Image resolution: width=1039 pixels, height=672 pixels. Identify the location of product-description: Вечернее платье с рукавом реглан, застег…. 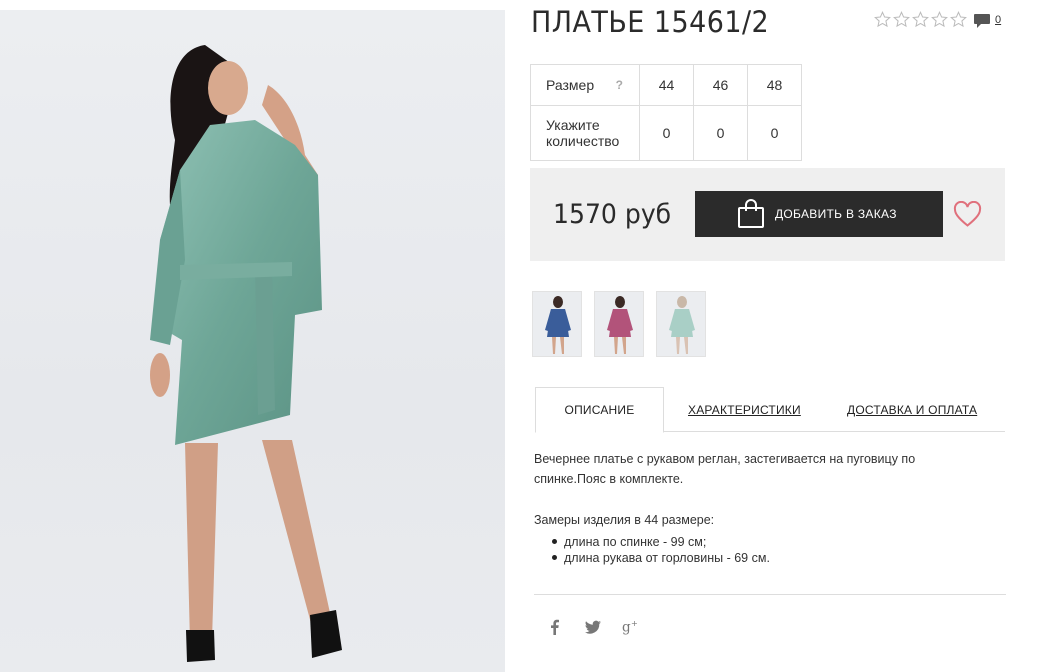
(725, 469).